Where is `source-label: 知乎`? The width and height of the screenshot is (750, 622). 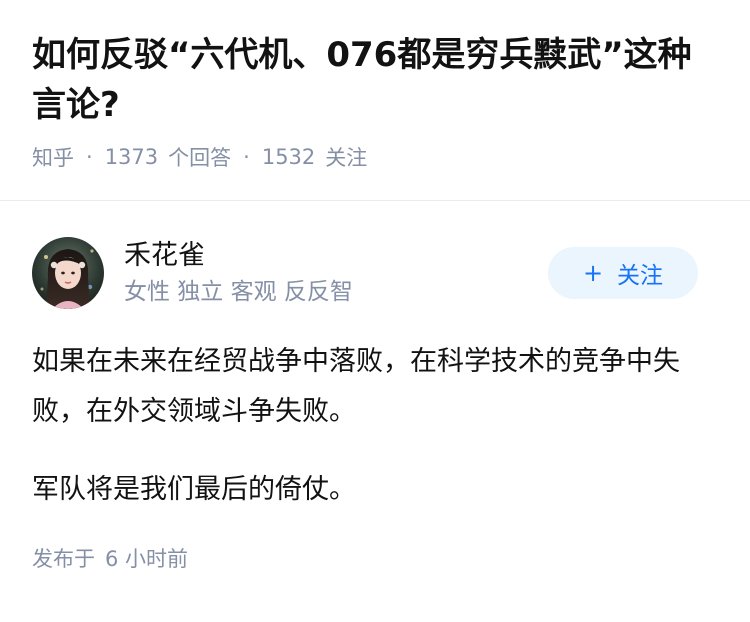 source-label: 知乎 is located at coordinates (53, 157).